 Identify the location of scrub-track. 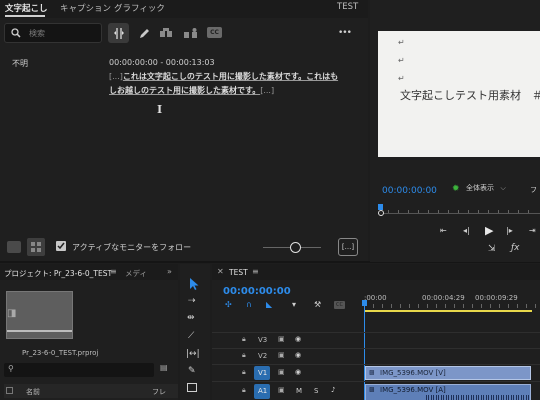
(459, 213).